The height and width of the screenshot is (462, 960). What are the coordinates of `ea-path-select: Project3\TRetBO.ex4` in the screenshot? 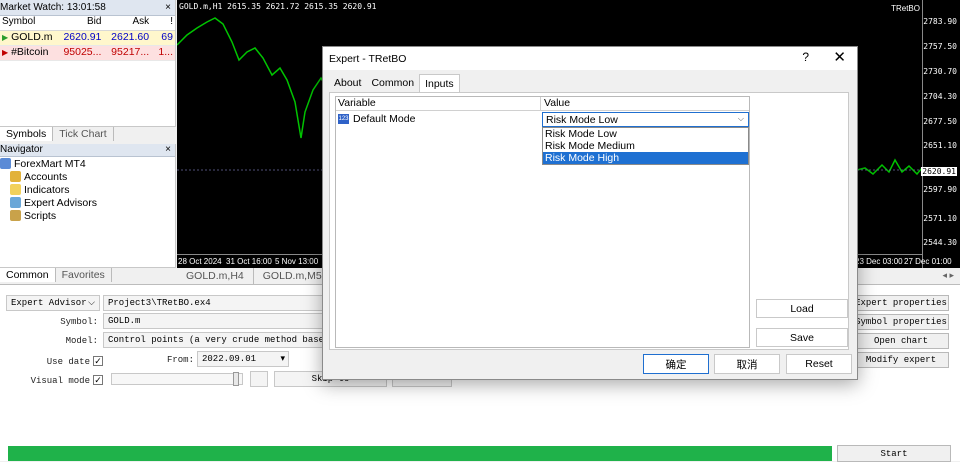 It's located at (213, 303).